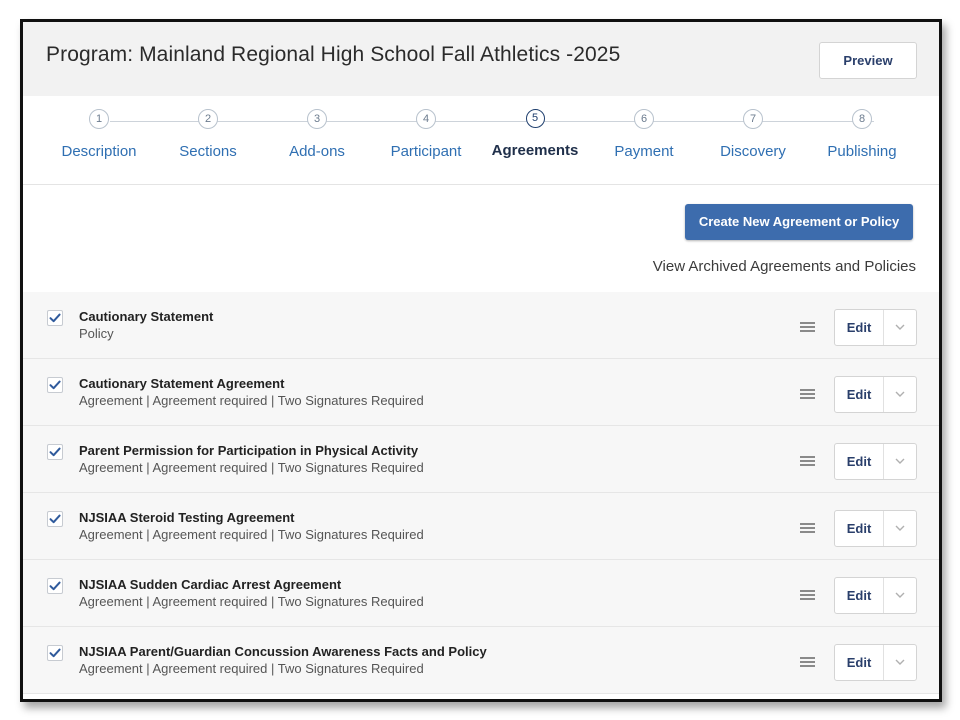 The width and height of the screenshot is (960, 720). I want to click on agreement-title: Cautionary Statement, so click(146, 316).